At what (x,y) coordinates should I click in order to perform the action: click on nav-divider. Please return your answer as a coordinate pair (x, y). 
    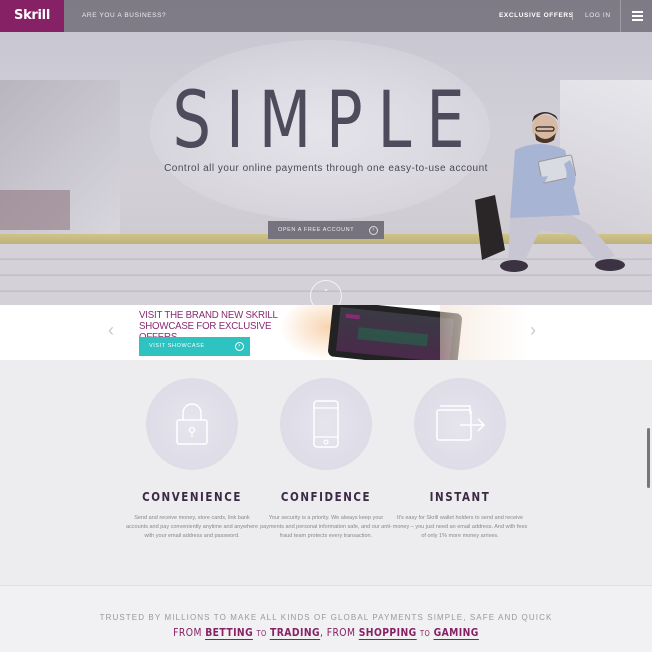
    Looking at the image, I should click on (572, 16).